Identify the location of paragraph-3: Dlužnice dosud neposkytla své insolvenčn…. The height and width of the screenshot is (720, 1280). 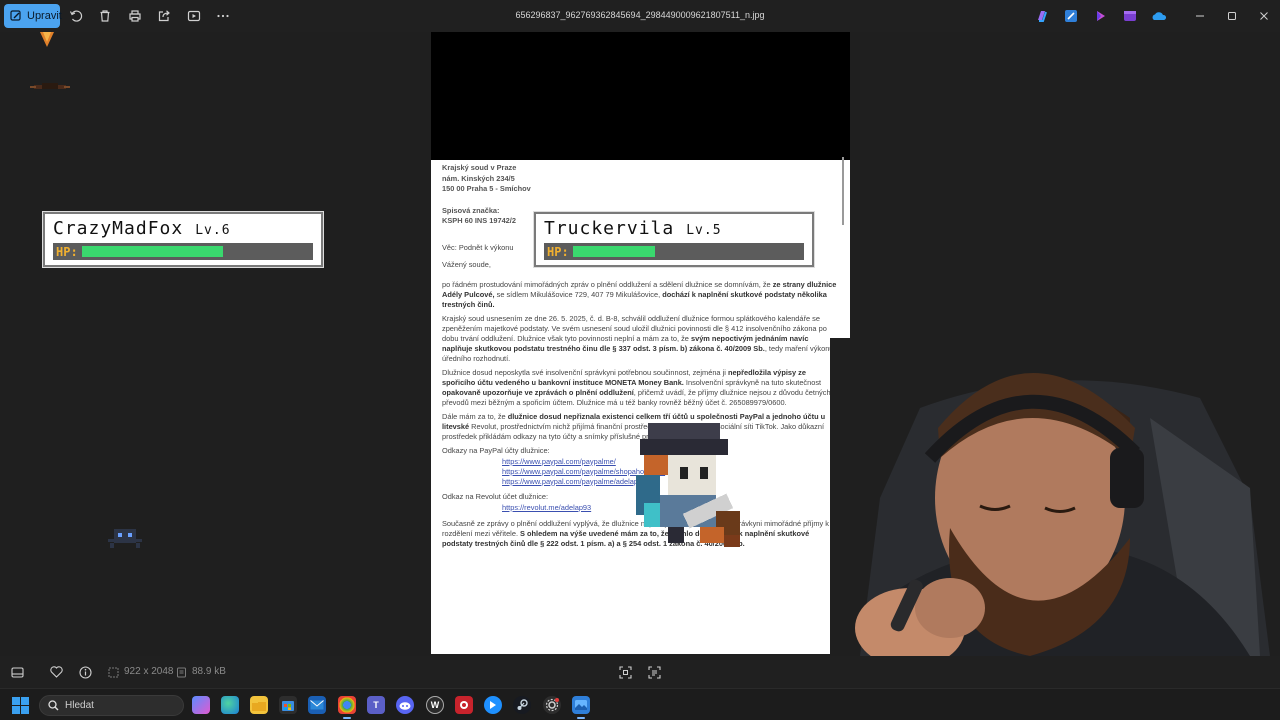
(636, 387).